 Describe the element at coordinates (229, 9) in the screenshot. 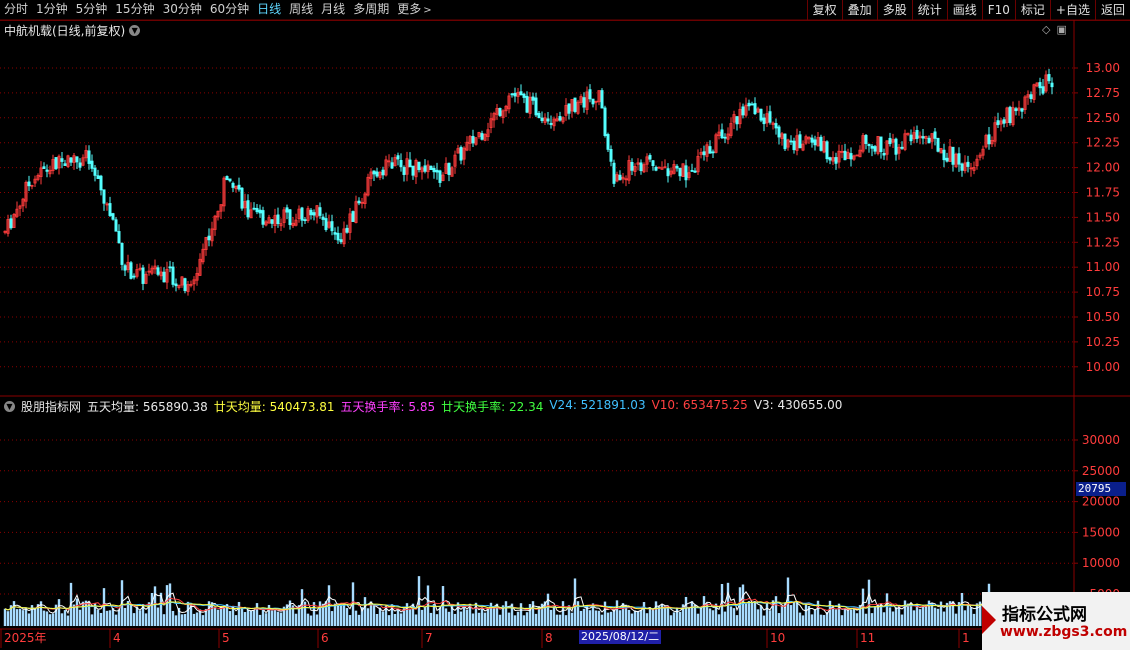

I see `tab-period-5: 60分钟` at that location.